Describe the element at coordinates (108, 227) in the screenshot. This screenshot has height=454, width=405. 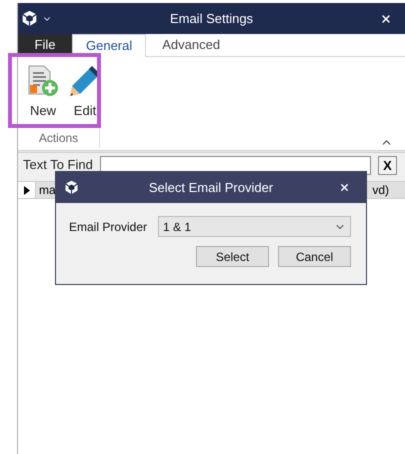
I see `field-label: Email Provider` at that location.